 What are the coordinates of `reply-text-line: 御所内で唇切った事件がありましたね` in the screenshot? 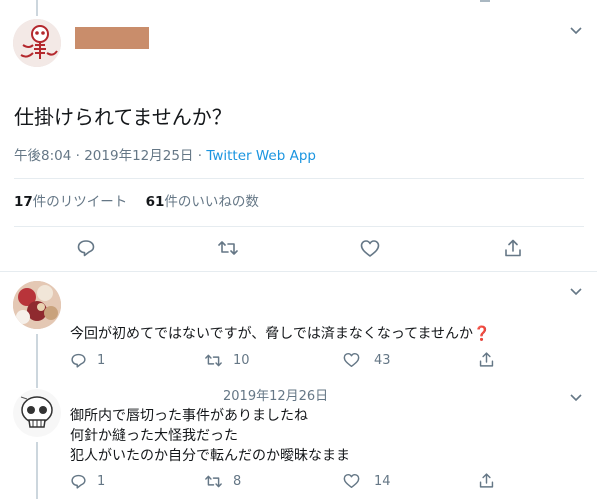 It's located at (189, 416).